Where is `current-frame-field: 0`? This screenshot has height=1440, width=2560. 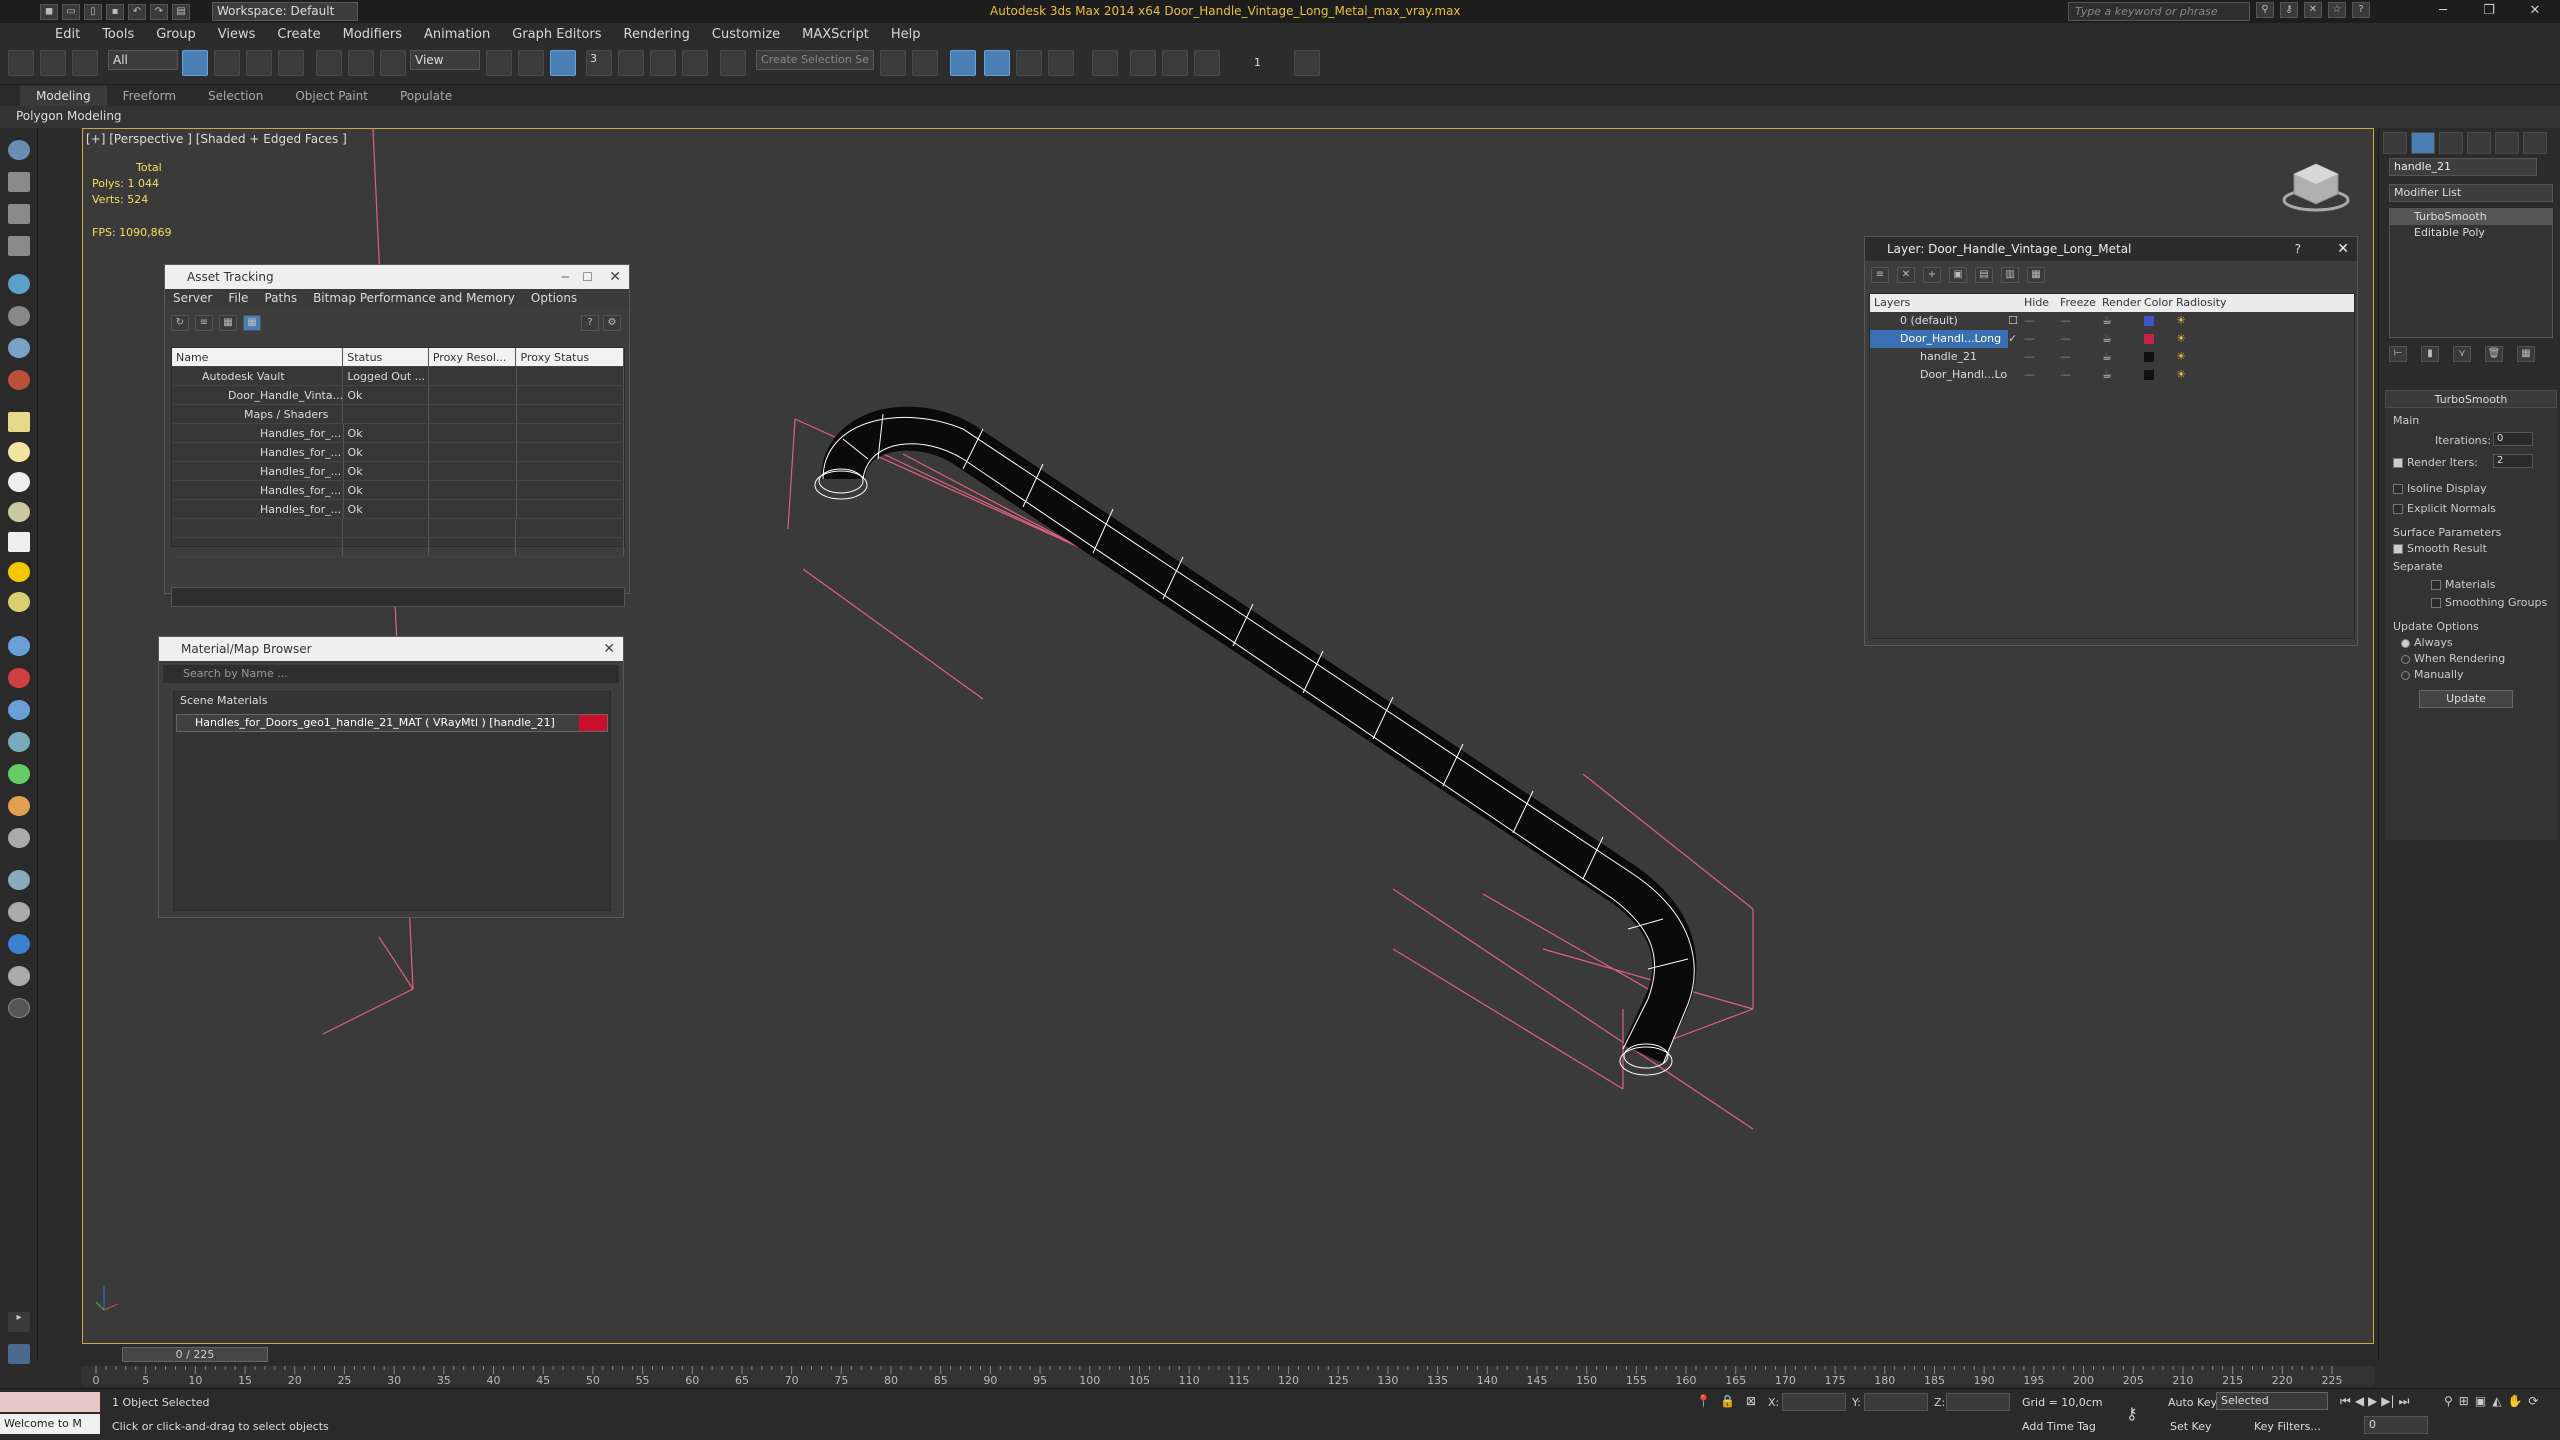 current-frame-field: 0 is located at coordinates (2396, 1425).